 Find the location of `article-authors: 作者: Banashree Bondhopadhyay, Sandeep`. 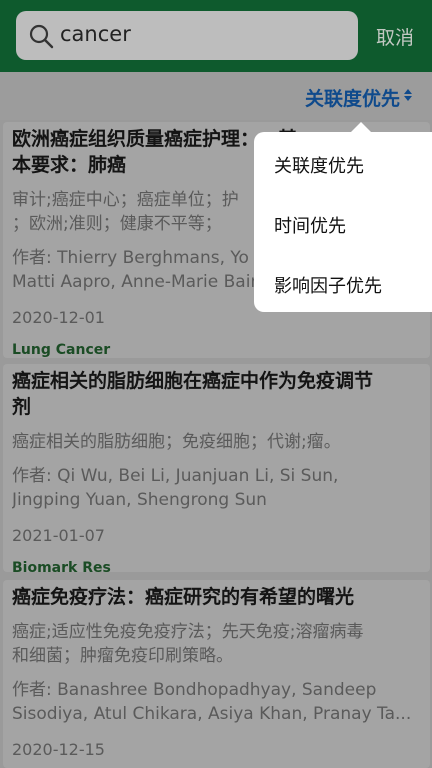

article-authors: 作者: Banashree Bondhopadhyay, Sandeep is located at coordinates (194, 690).